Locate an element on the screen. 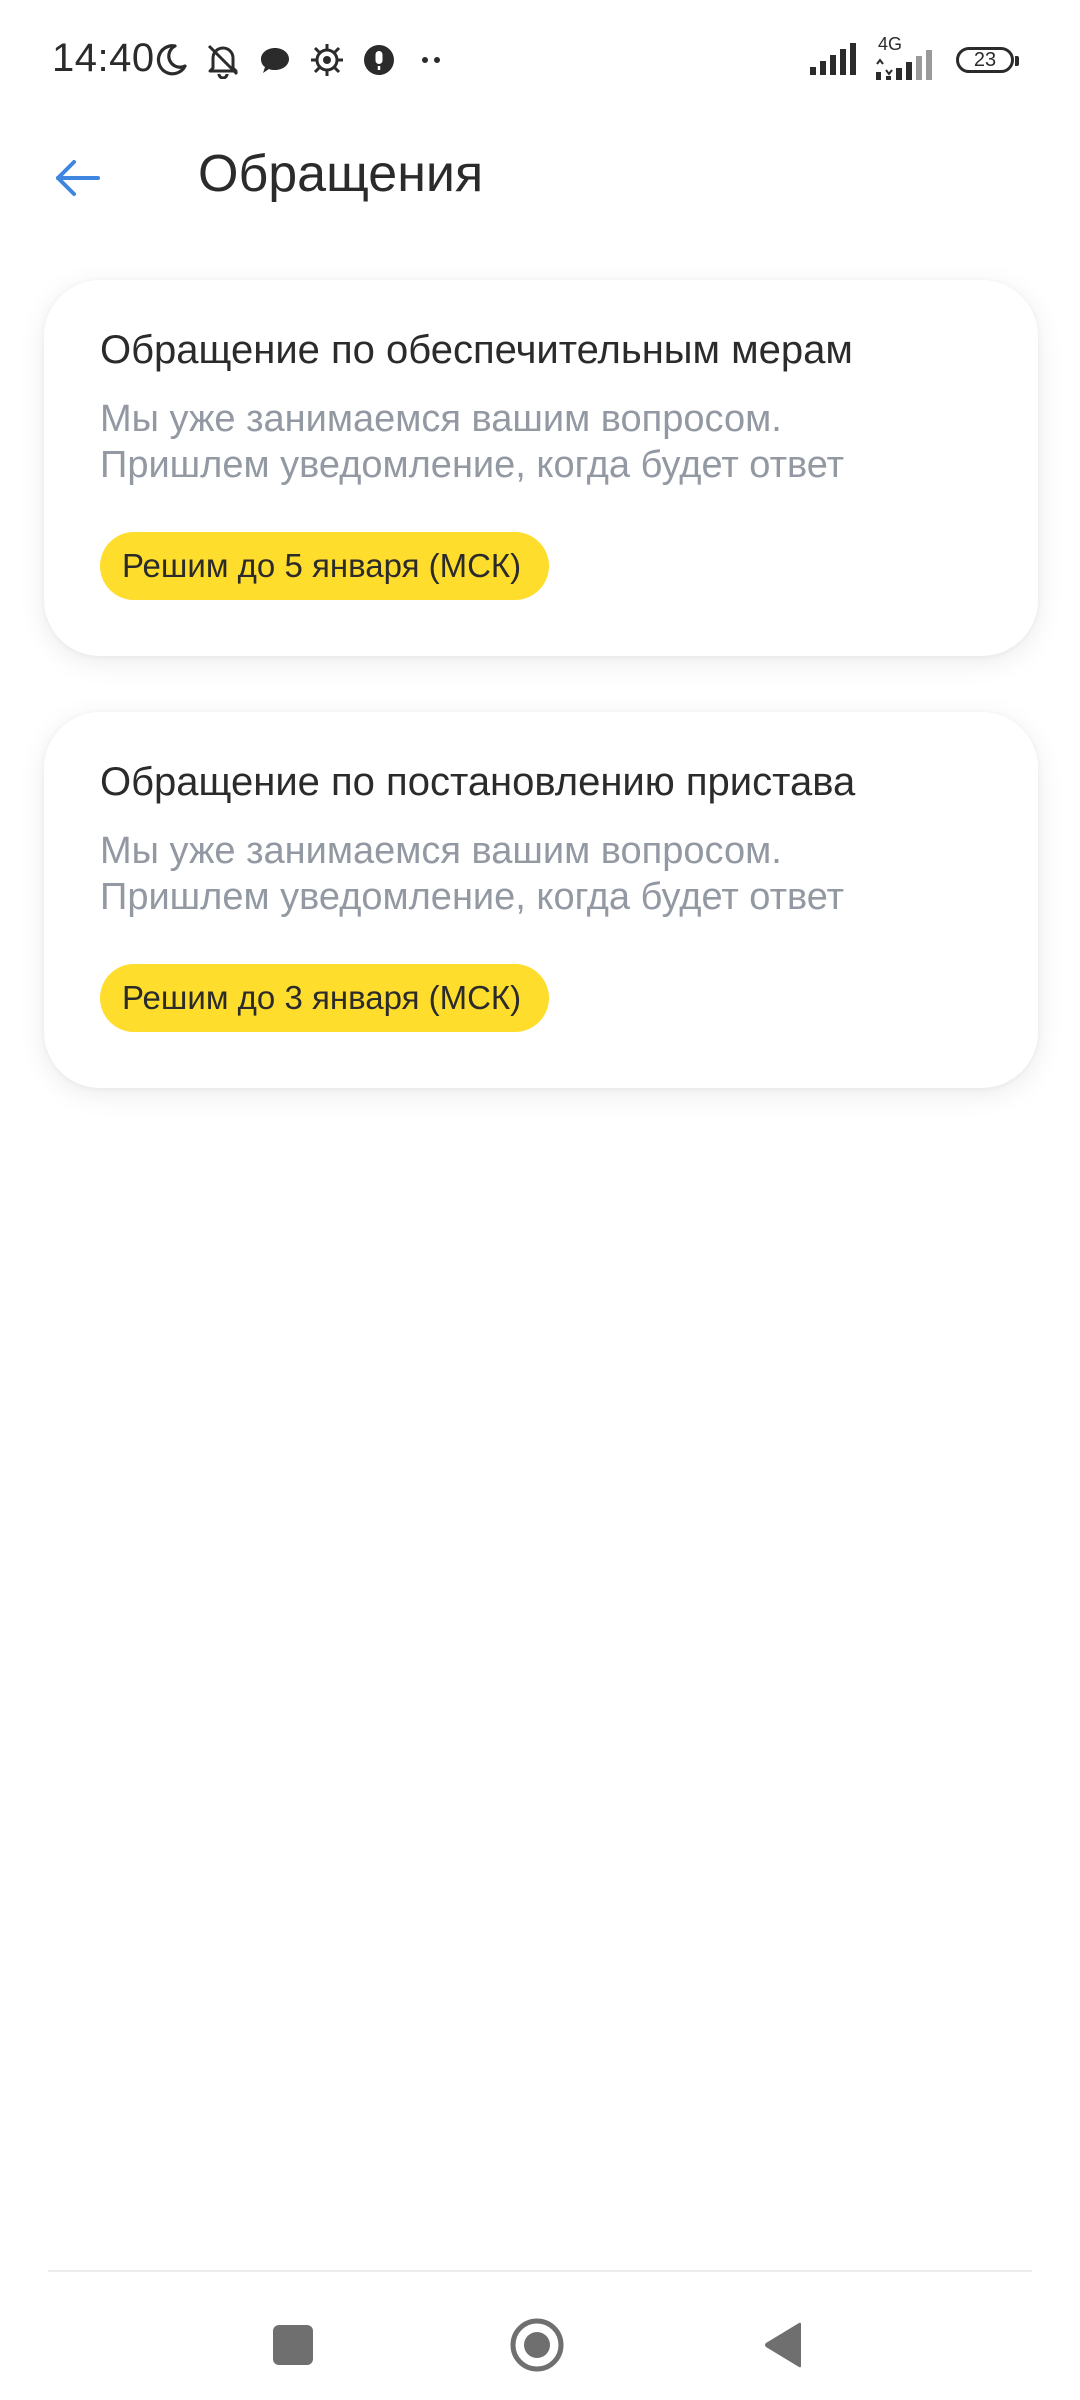  more-dots-icon is located at coordinates (431, 60).